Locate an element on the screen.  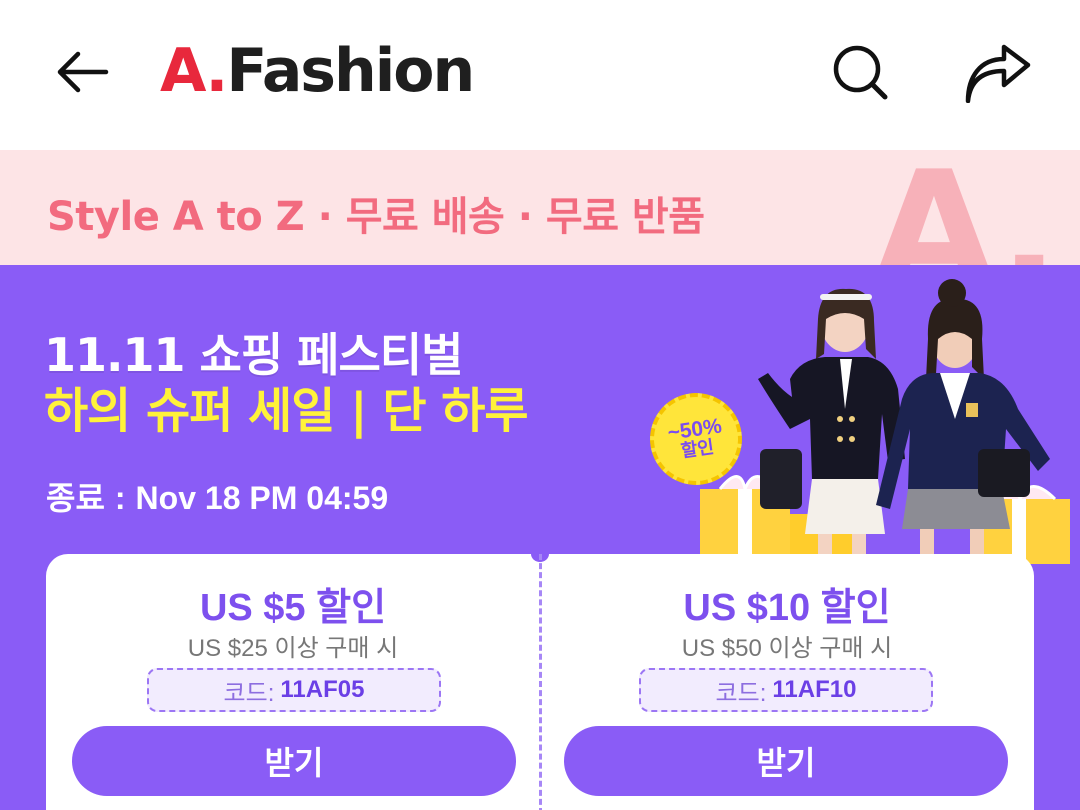
search-button is located at coordinates (861, 73).